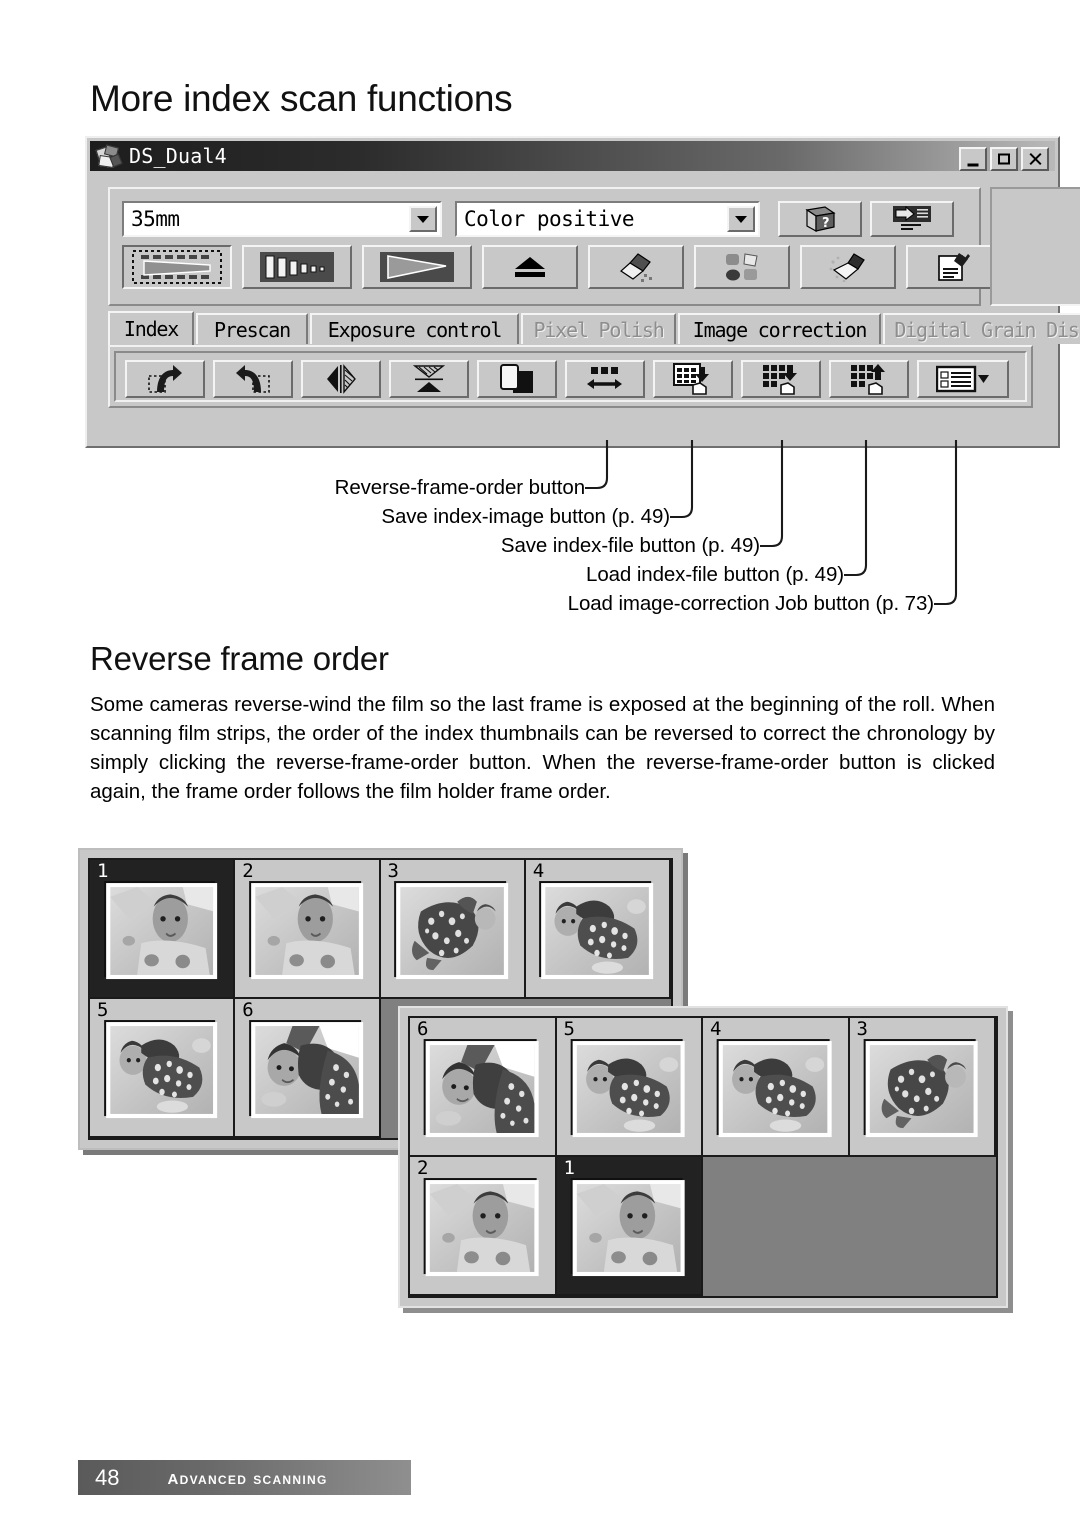 The width and height of the screenshot is (1080, 1533). I want to click on film-type-dropdown: Color positive, so click(607, 219).